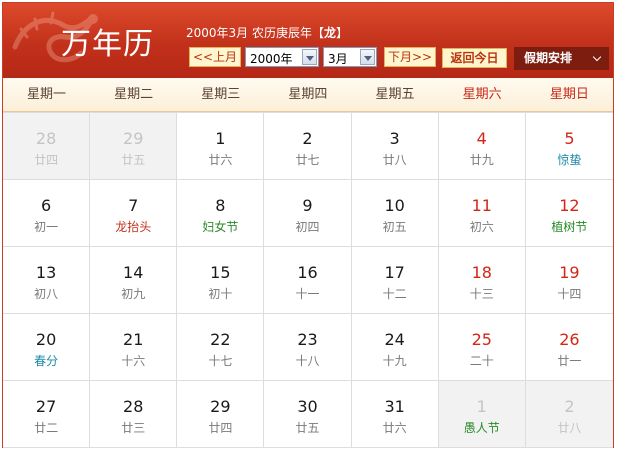  I want to click on lunar-date-label: 初八, so click(46, 294).